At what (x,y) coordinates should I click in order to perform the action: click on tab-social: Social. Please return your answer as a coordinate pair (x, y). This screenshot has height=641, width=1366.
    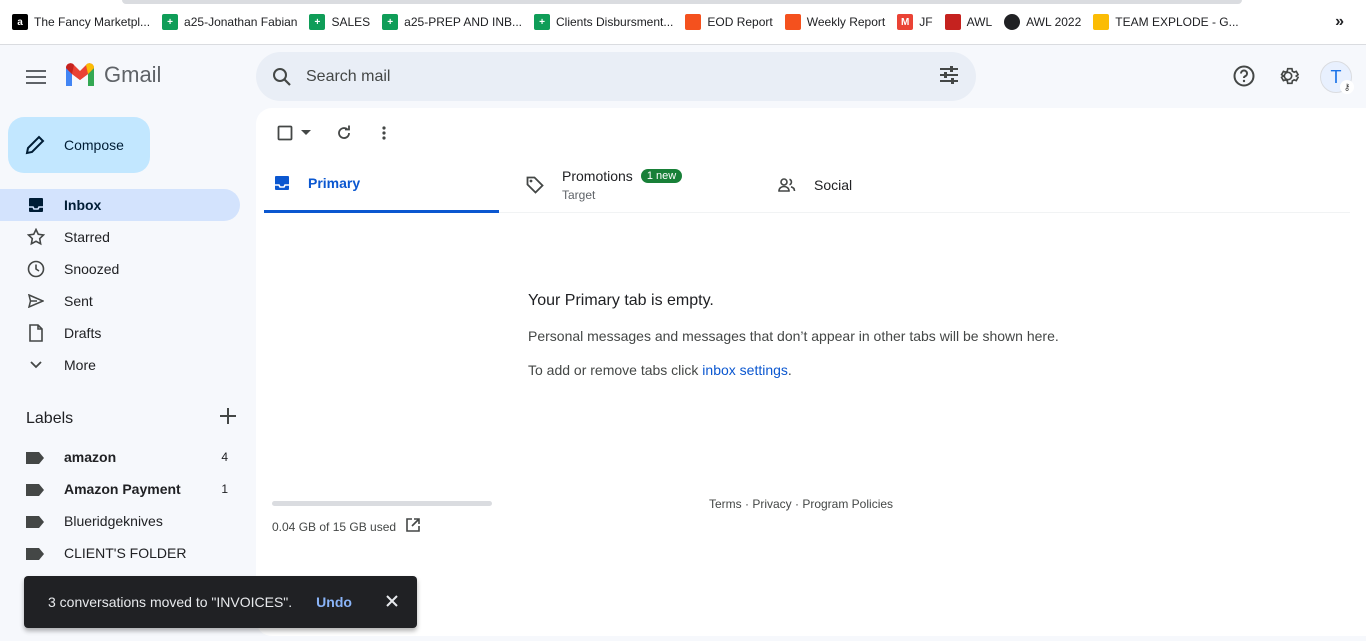
    Looking at the image, I should click on (898, 184).